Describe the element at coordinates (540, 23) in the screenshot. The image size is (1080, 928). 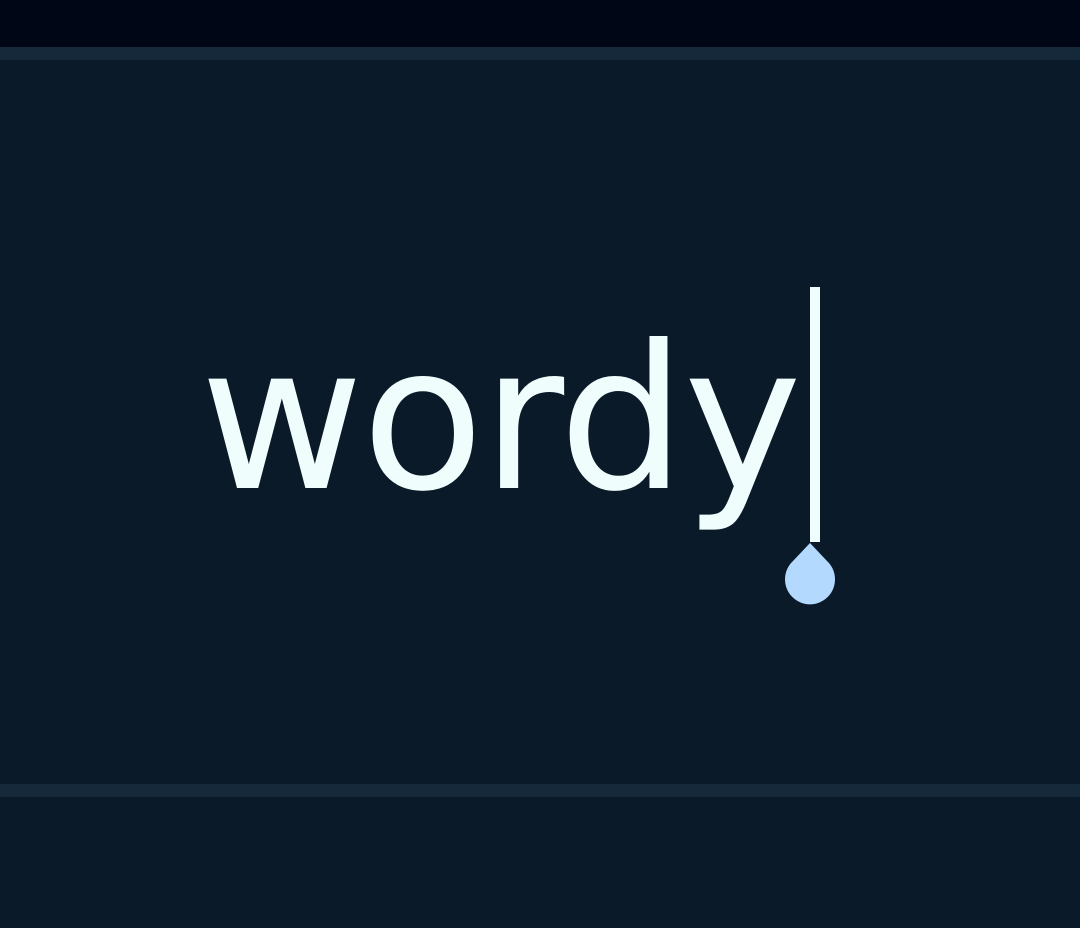
I see `status-bar` at that location.